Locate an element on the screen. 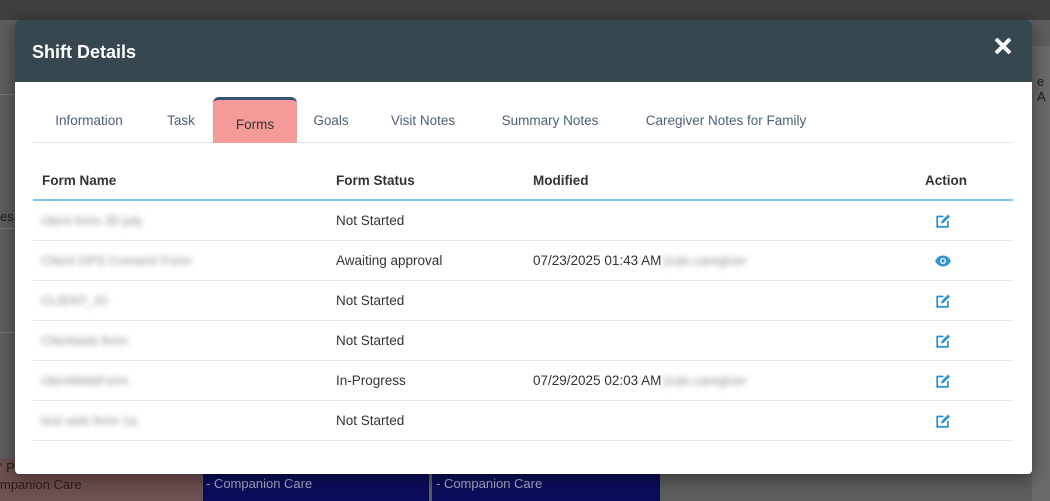 The width and height of the screenshot is (1050, 501). backdrop-peek-text-left: es is located at coordinates (7, 216).